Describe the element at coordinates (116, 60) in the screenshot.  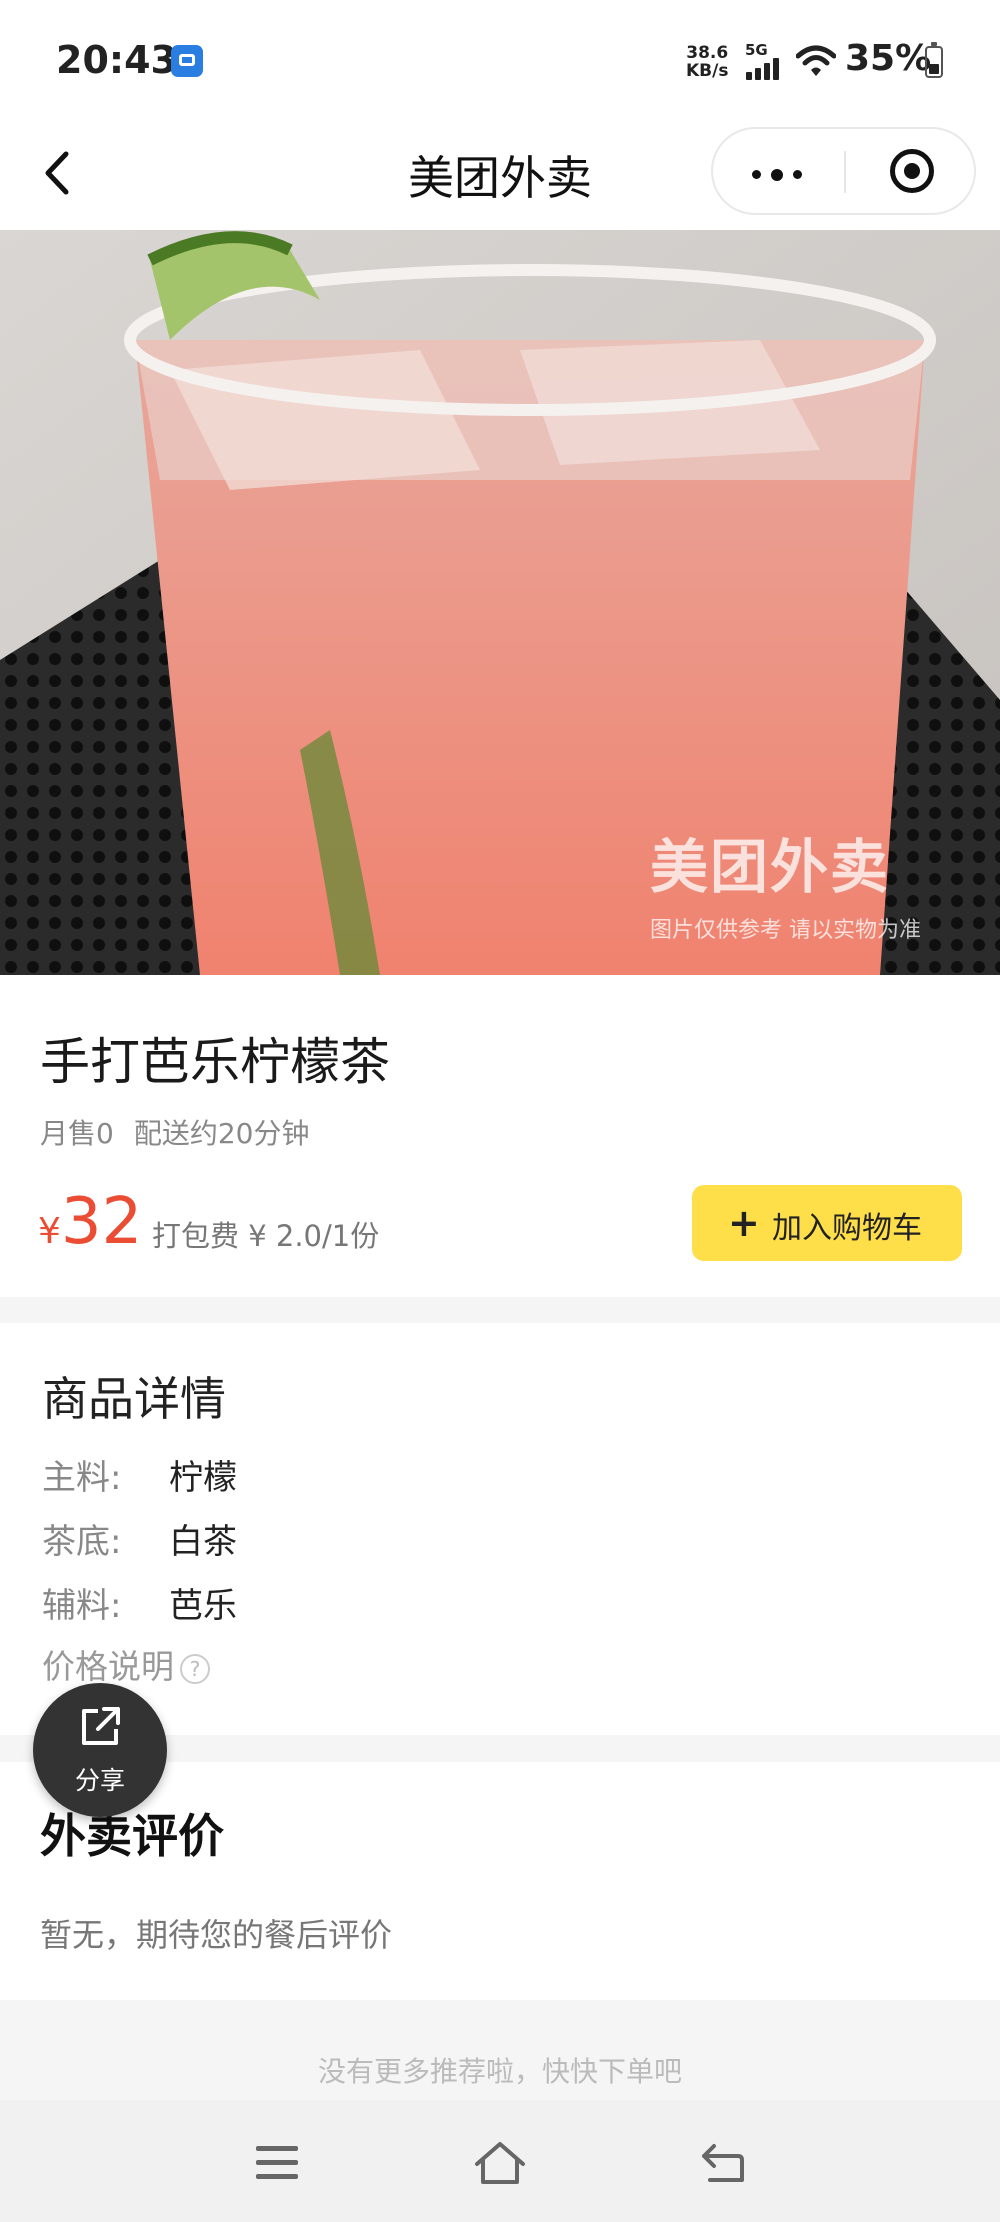
I see `status-time: 20:43` at that location.